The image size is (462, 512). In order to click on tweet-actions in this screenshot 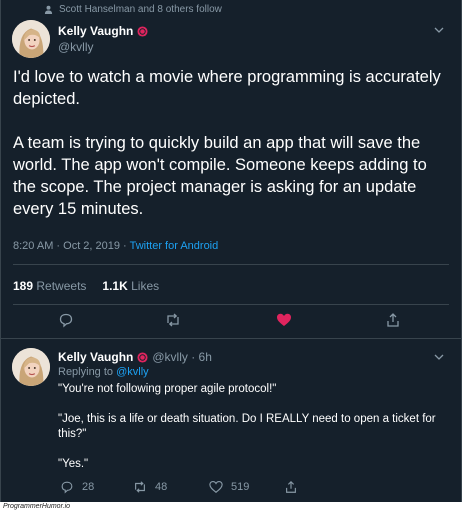, I will do `click(231, 322)`.